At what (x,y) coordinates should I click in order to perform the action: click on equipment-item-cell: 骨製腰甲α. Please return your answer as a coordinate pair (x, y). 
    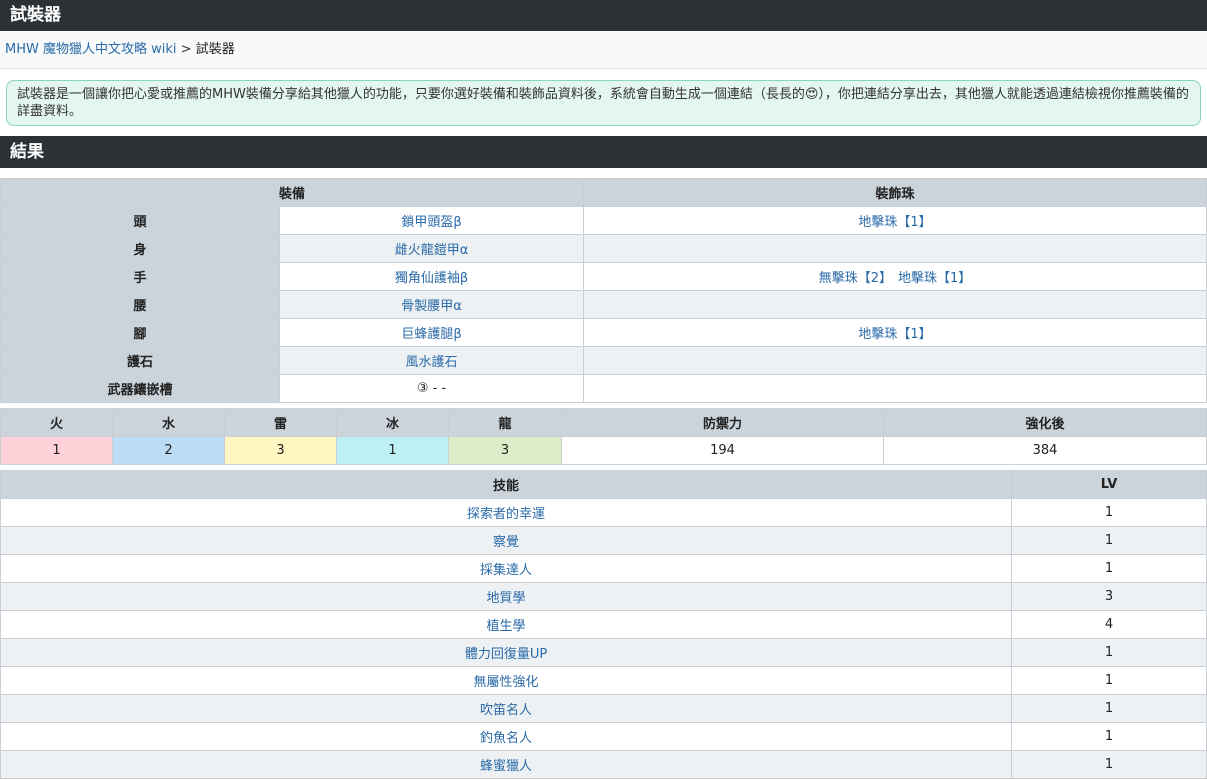
    Looking at the image, I should click on (431, 304).